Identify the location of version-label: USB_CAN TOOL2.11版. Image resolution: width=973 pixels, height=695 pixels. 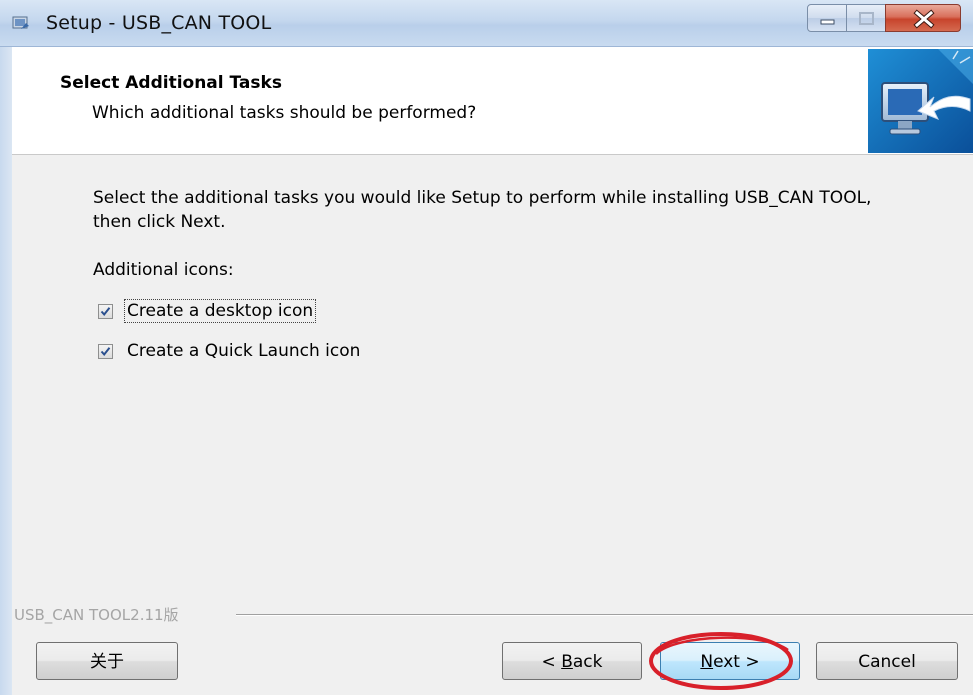
(96, 615).